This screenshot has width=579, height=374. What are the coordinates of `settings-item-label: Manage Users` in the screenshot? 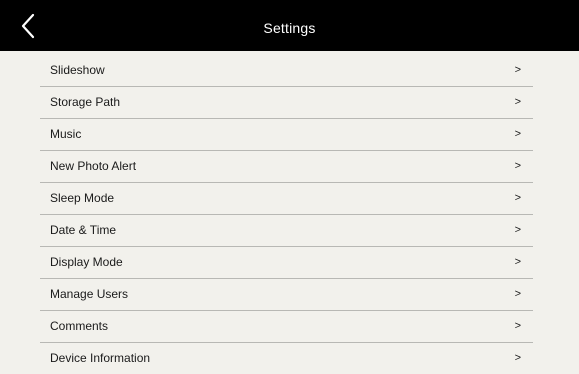 It's located at (89, 294).